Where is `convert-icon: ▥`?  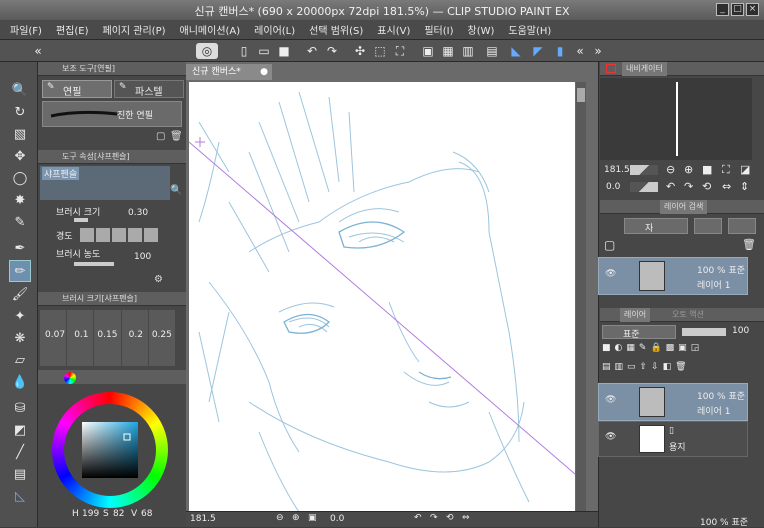
convert-icon: ▥ is located at coordinates (468, 51).